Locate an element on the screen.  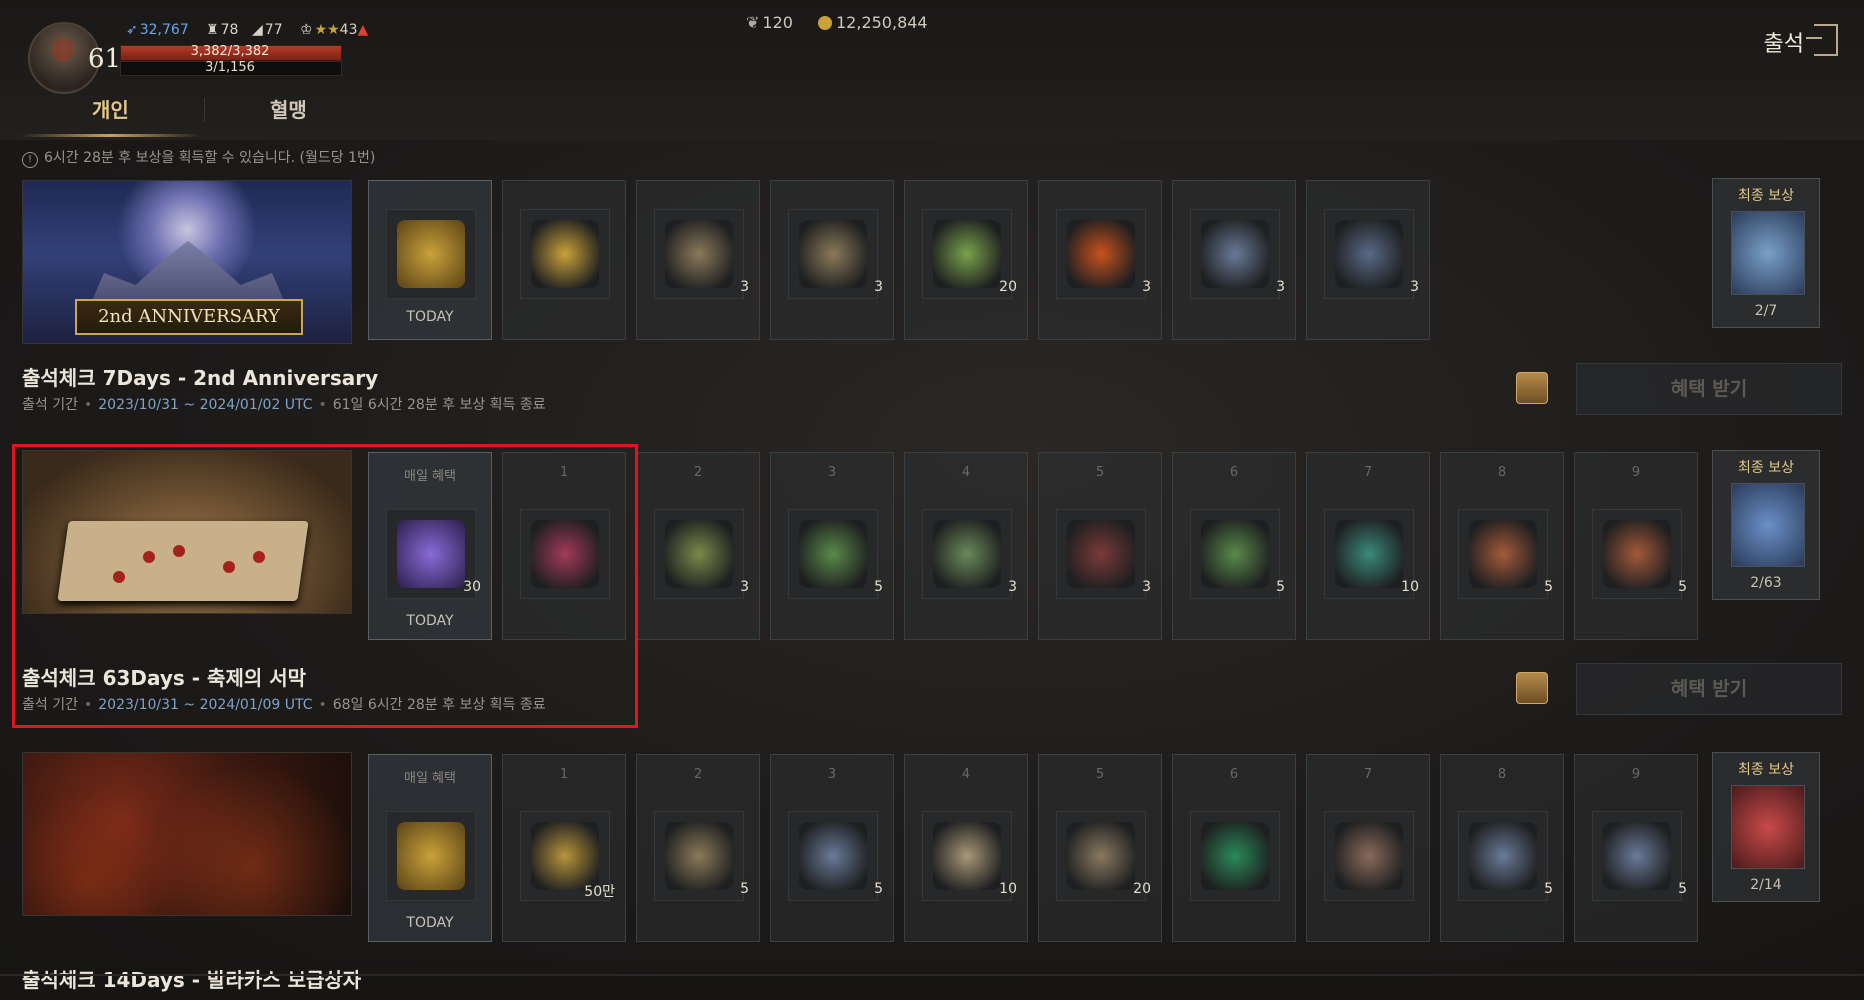
reward-count: 10 is located at coordinates (1410, 587).